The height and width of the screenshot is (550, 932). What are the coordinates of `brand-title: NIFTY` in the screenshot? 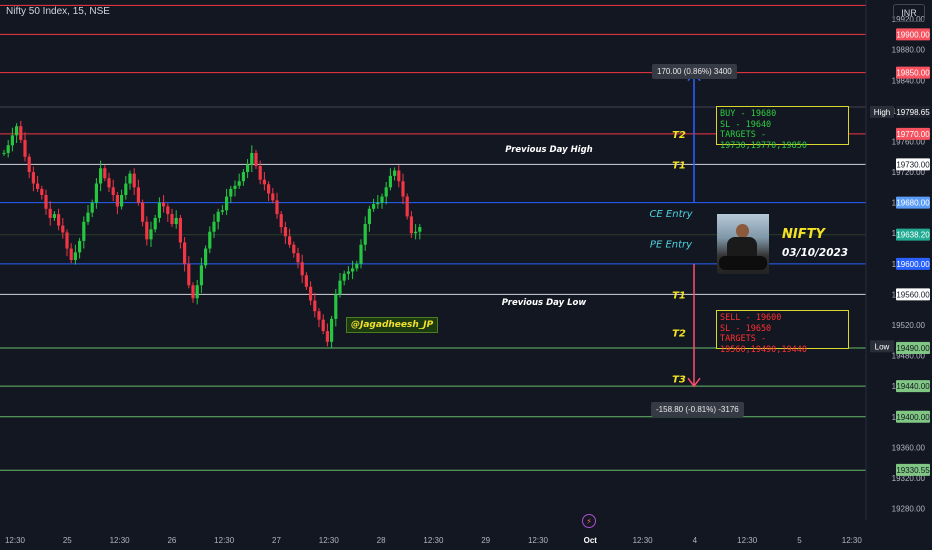 It's located at (803, 234).